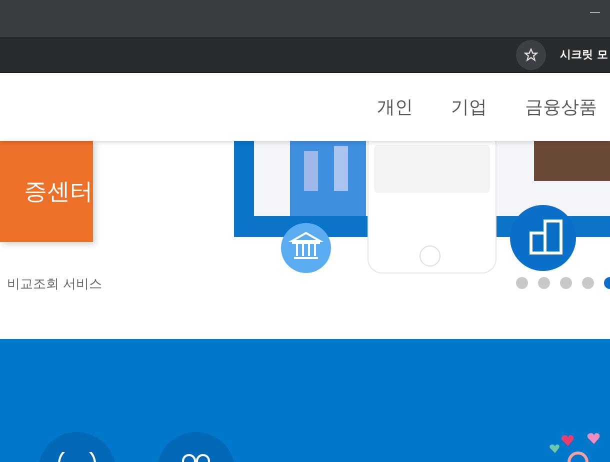  Describe the element at coordinates (584, 54) in the screenshot. I see `incognito-label: 시크릿 모` at that location.